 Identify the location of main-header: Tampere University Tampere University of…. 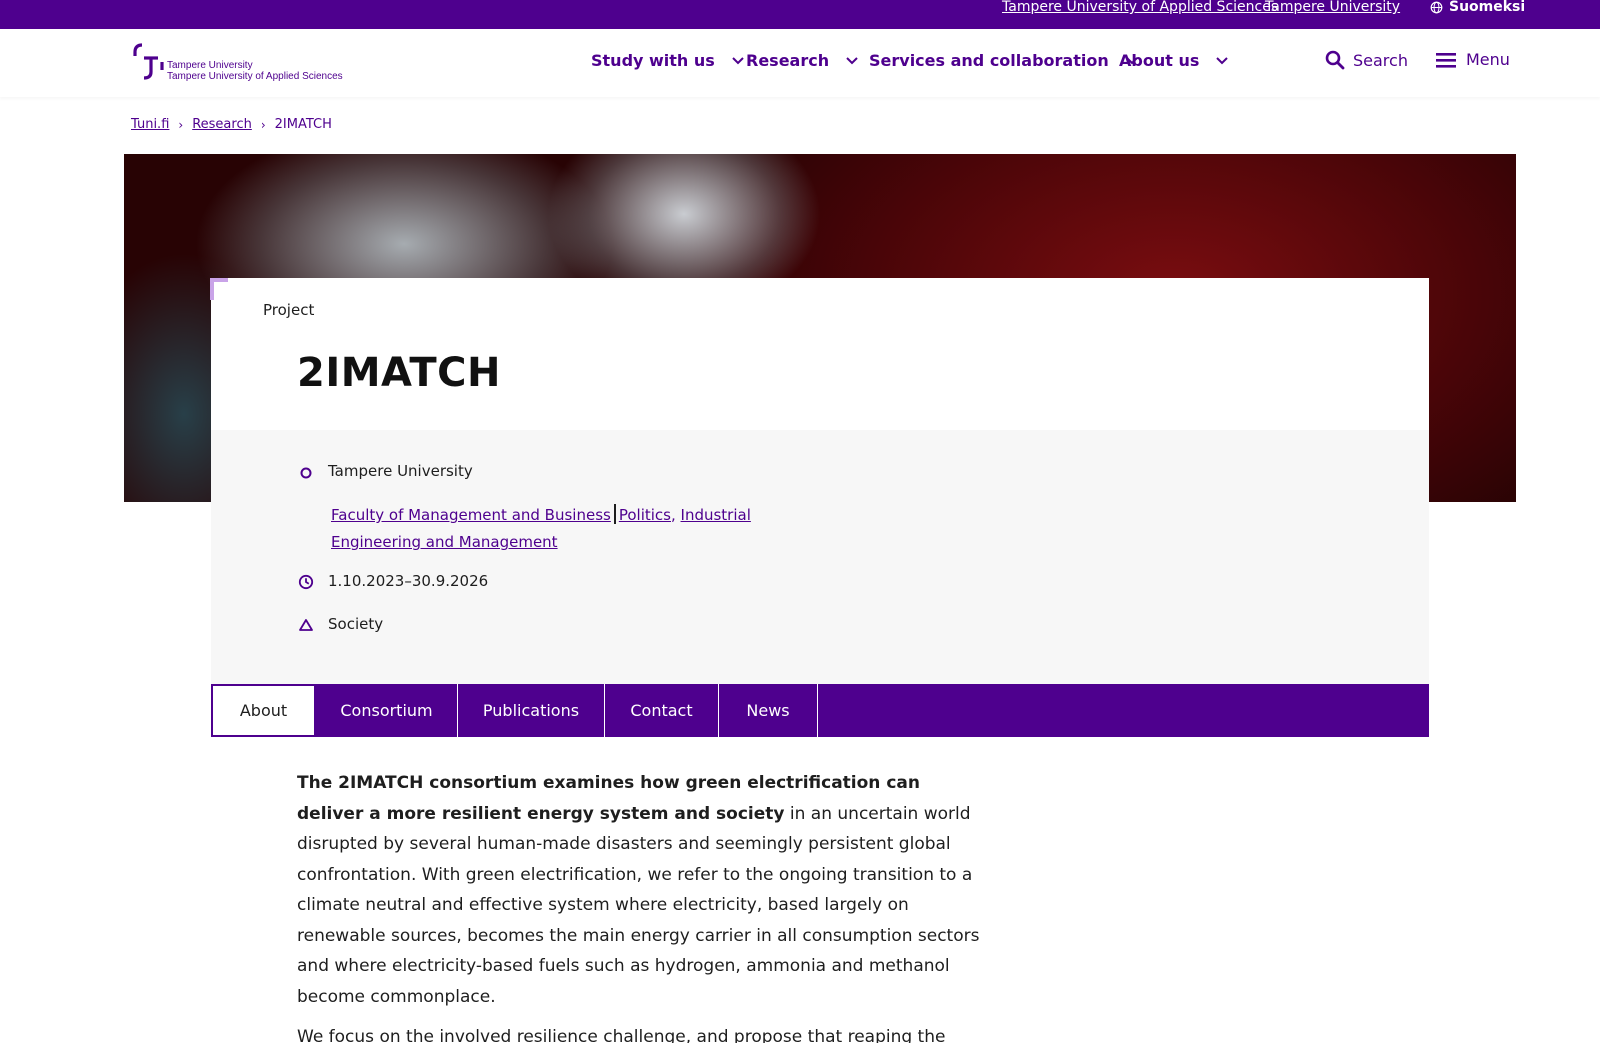
(800, 63).